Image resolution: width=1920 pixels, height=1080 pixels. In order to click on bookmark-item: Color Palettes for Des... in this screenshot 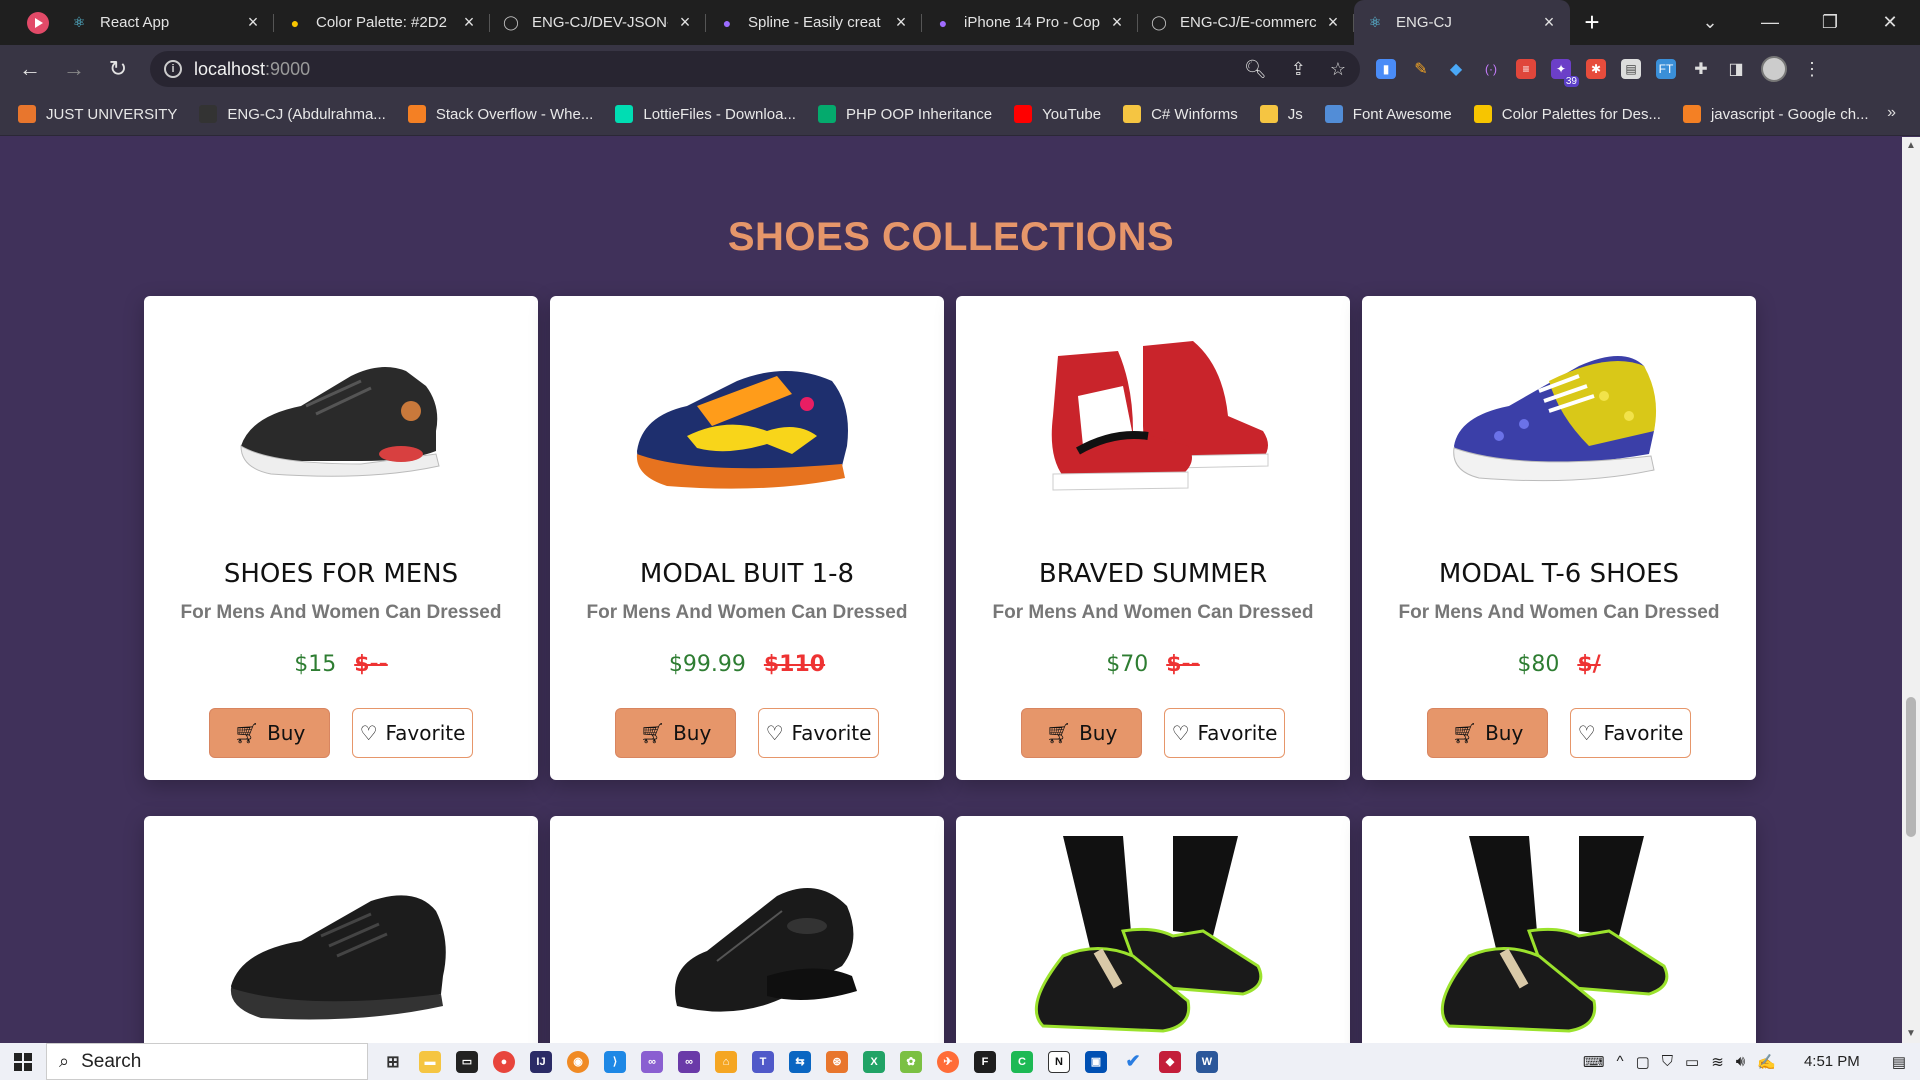, I will do `click(1567, 114)`.